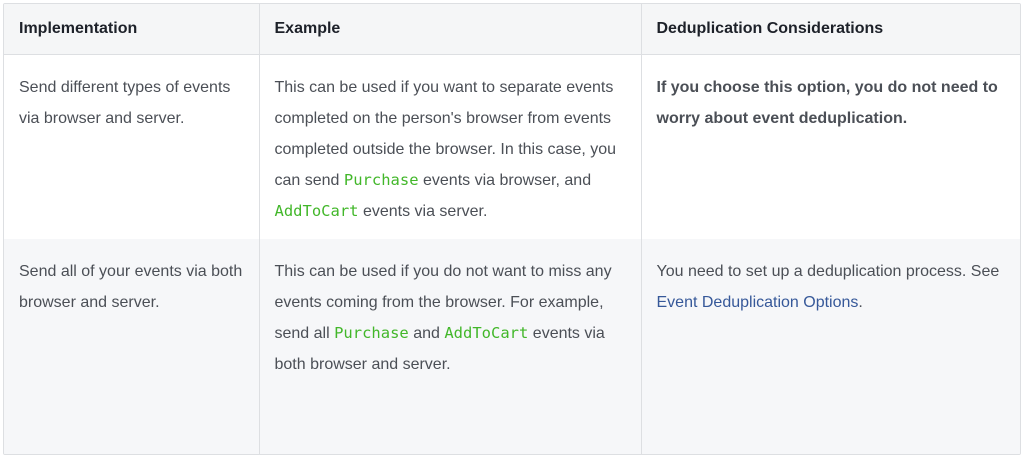 This screenshot has height=459, width=1024. I want to click on example-text: events via server., so click(423, 211).